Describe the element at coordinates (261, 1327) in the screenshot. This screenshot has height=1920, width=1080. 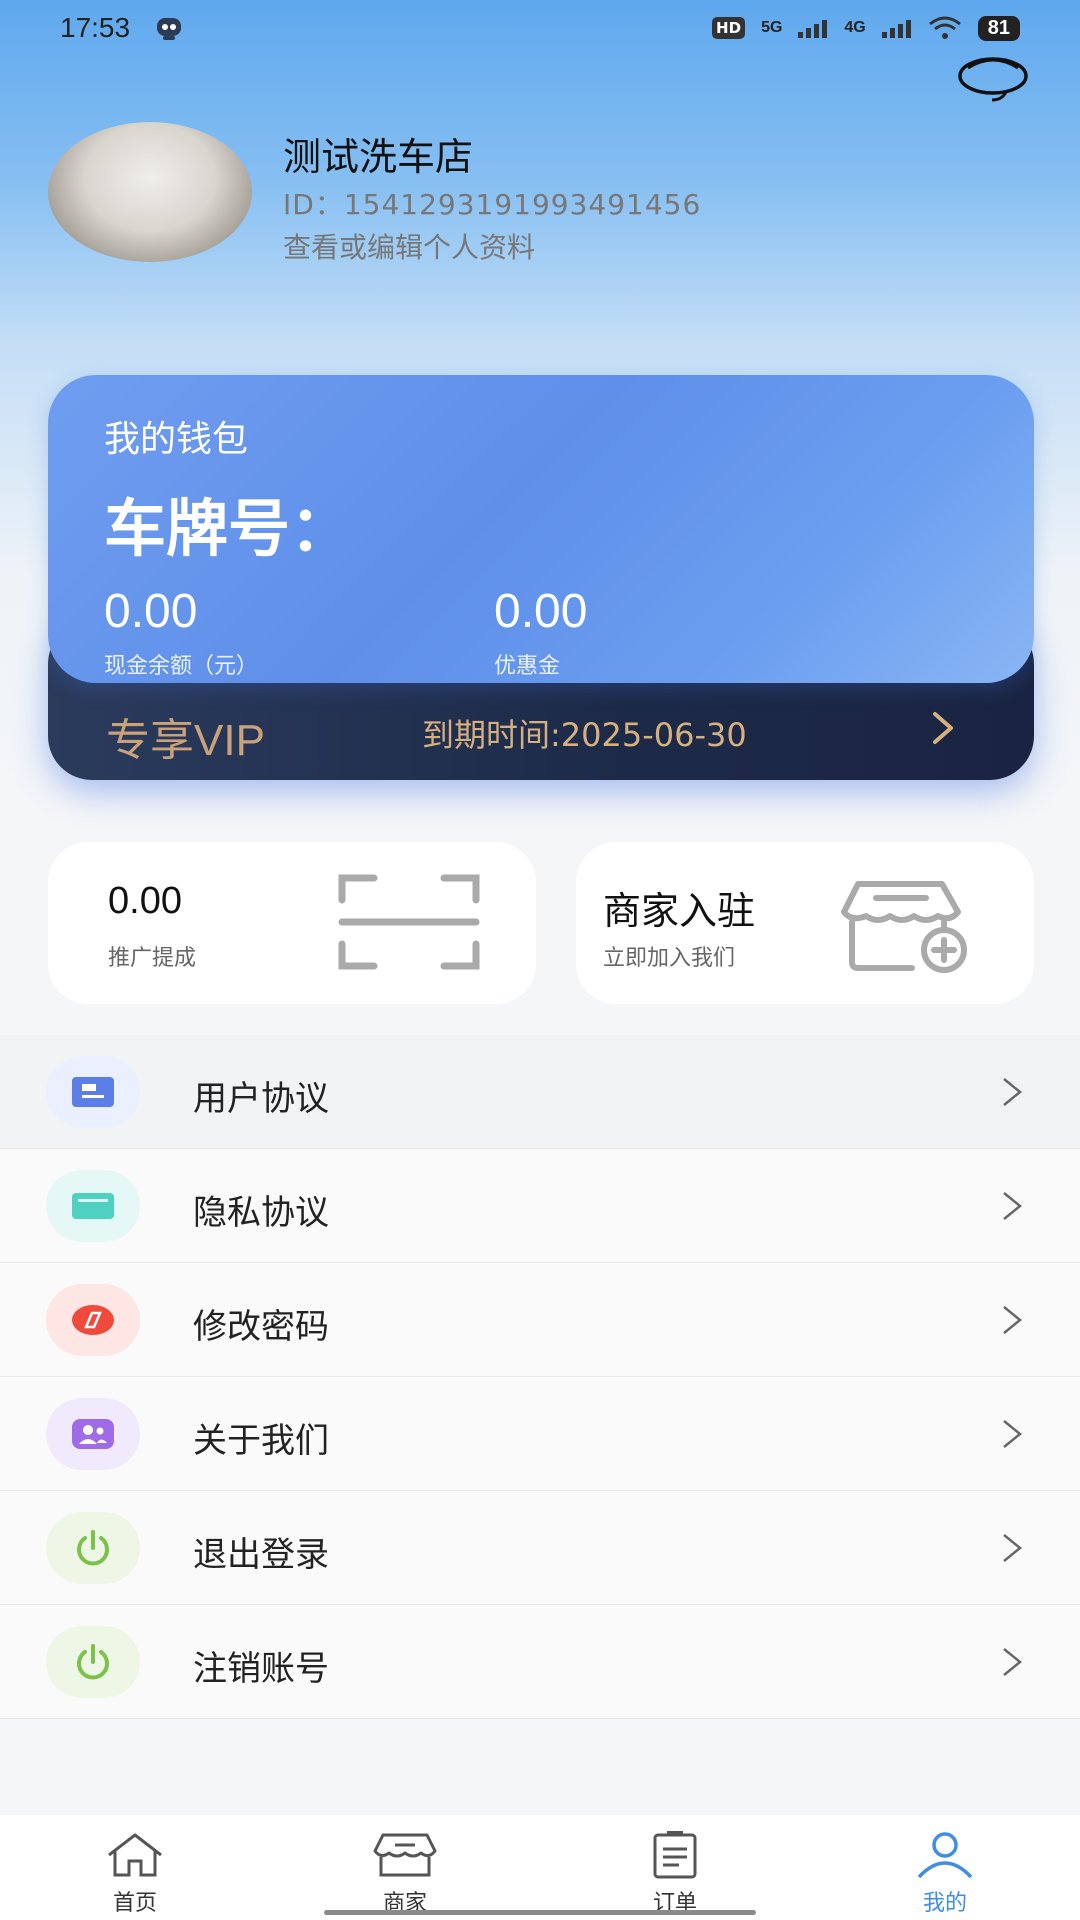
I see `menu-label: 修改密码` at that location.